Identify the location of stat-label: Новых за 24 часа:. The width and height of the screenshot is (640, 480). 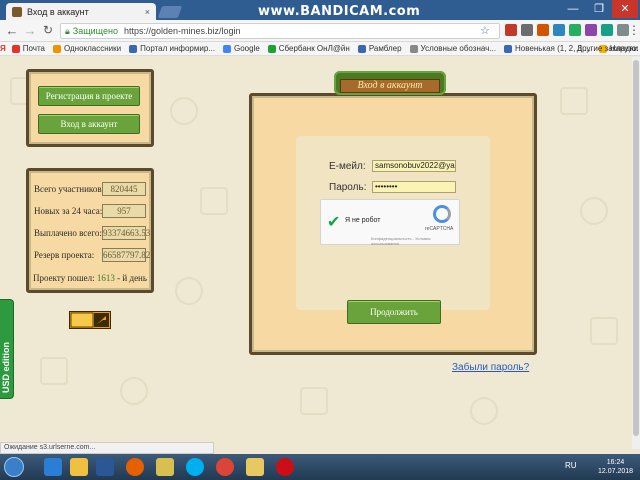
(68, 211).